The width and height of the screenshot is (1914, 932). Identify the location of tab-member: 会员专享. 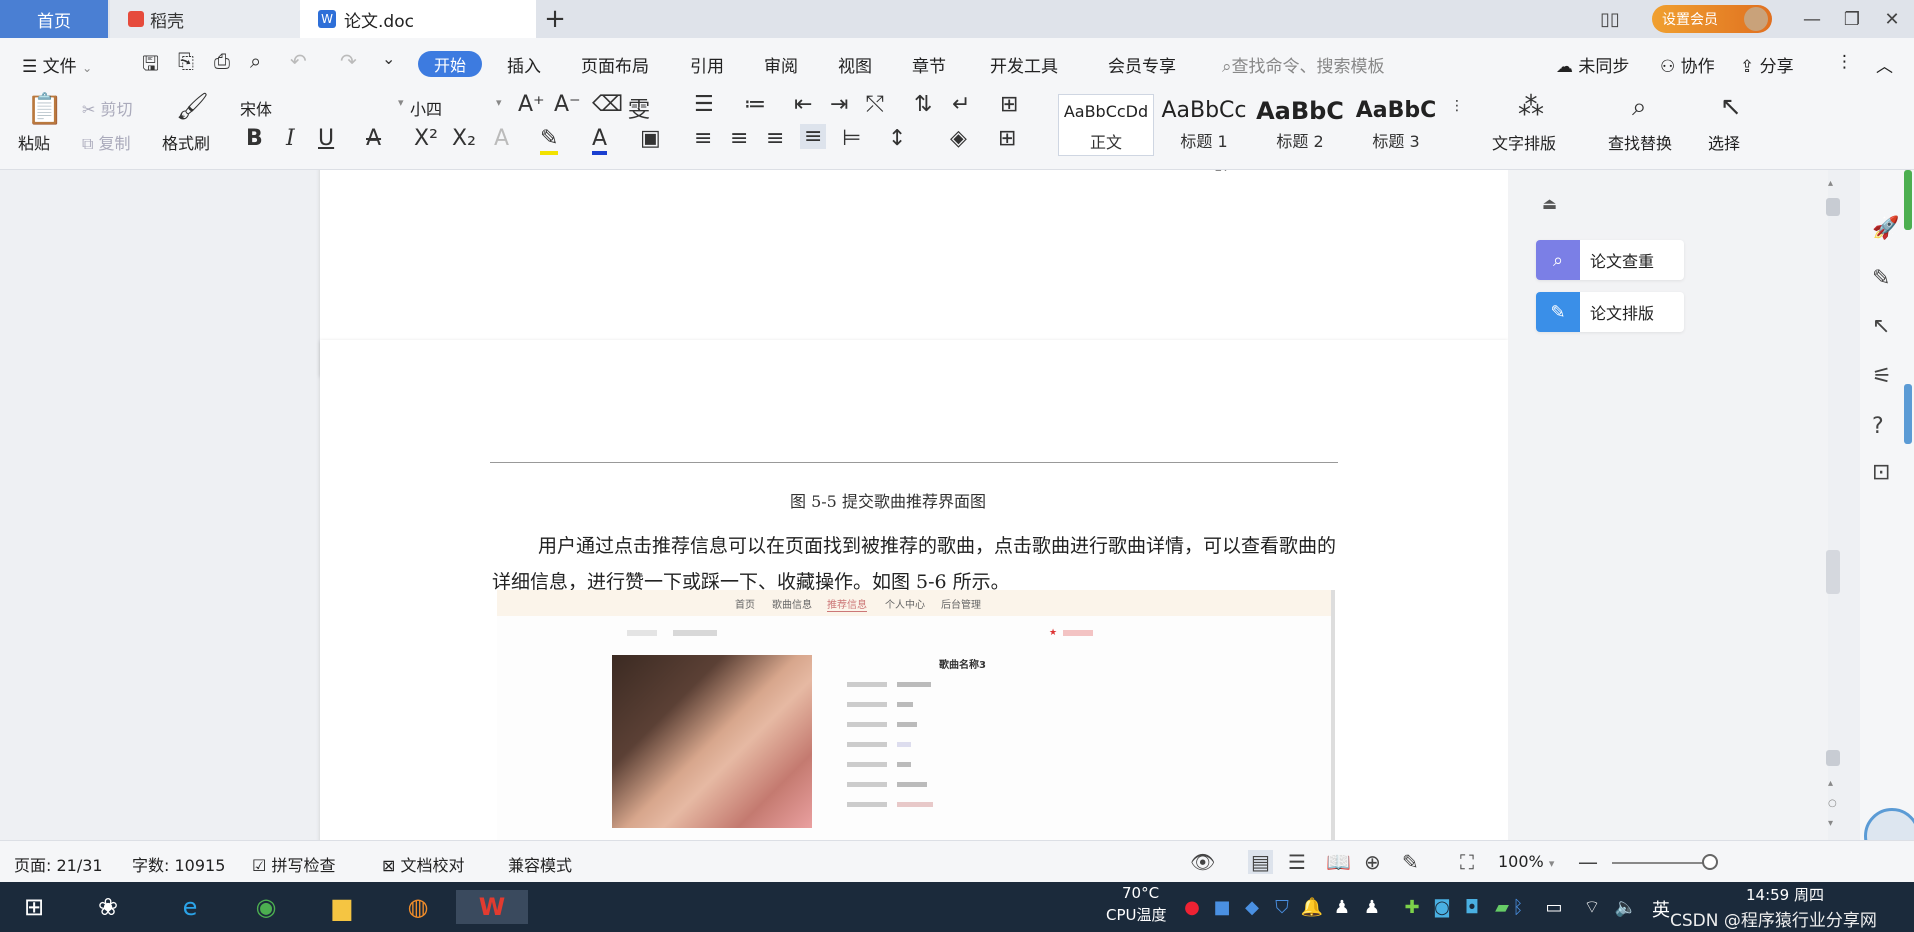
(1142, 64).